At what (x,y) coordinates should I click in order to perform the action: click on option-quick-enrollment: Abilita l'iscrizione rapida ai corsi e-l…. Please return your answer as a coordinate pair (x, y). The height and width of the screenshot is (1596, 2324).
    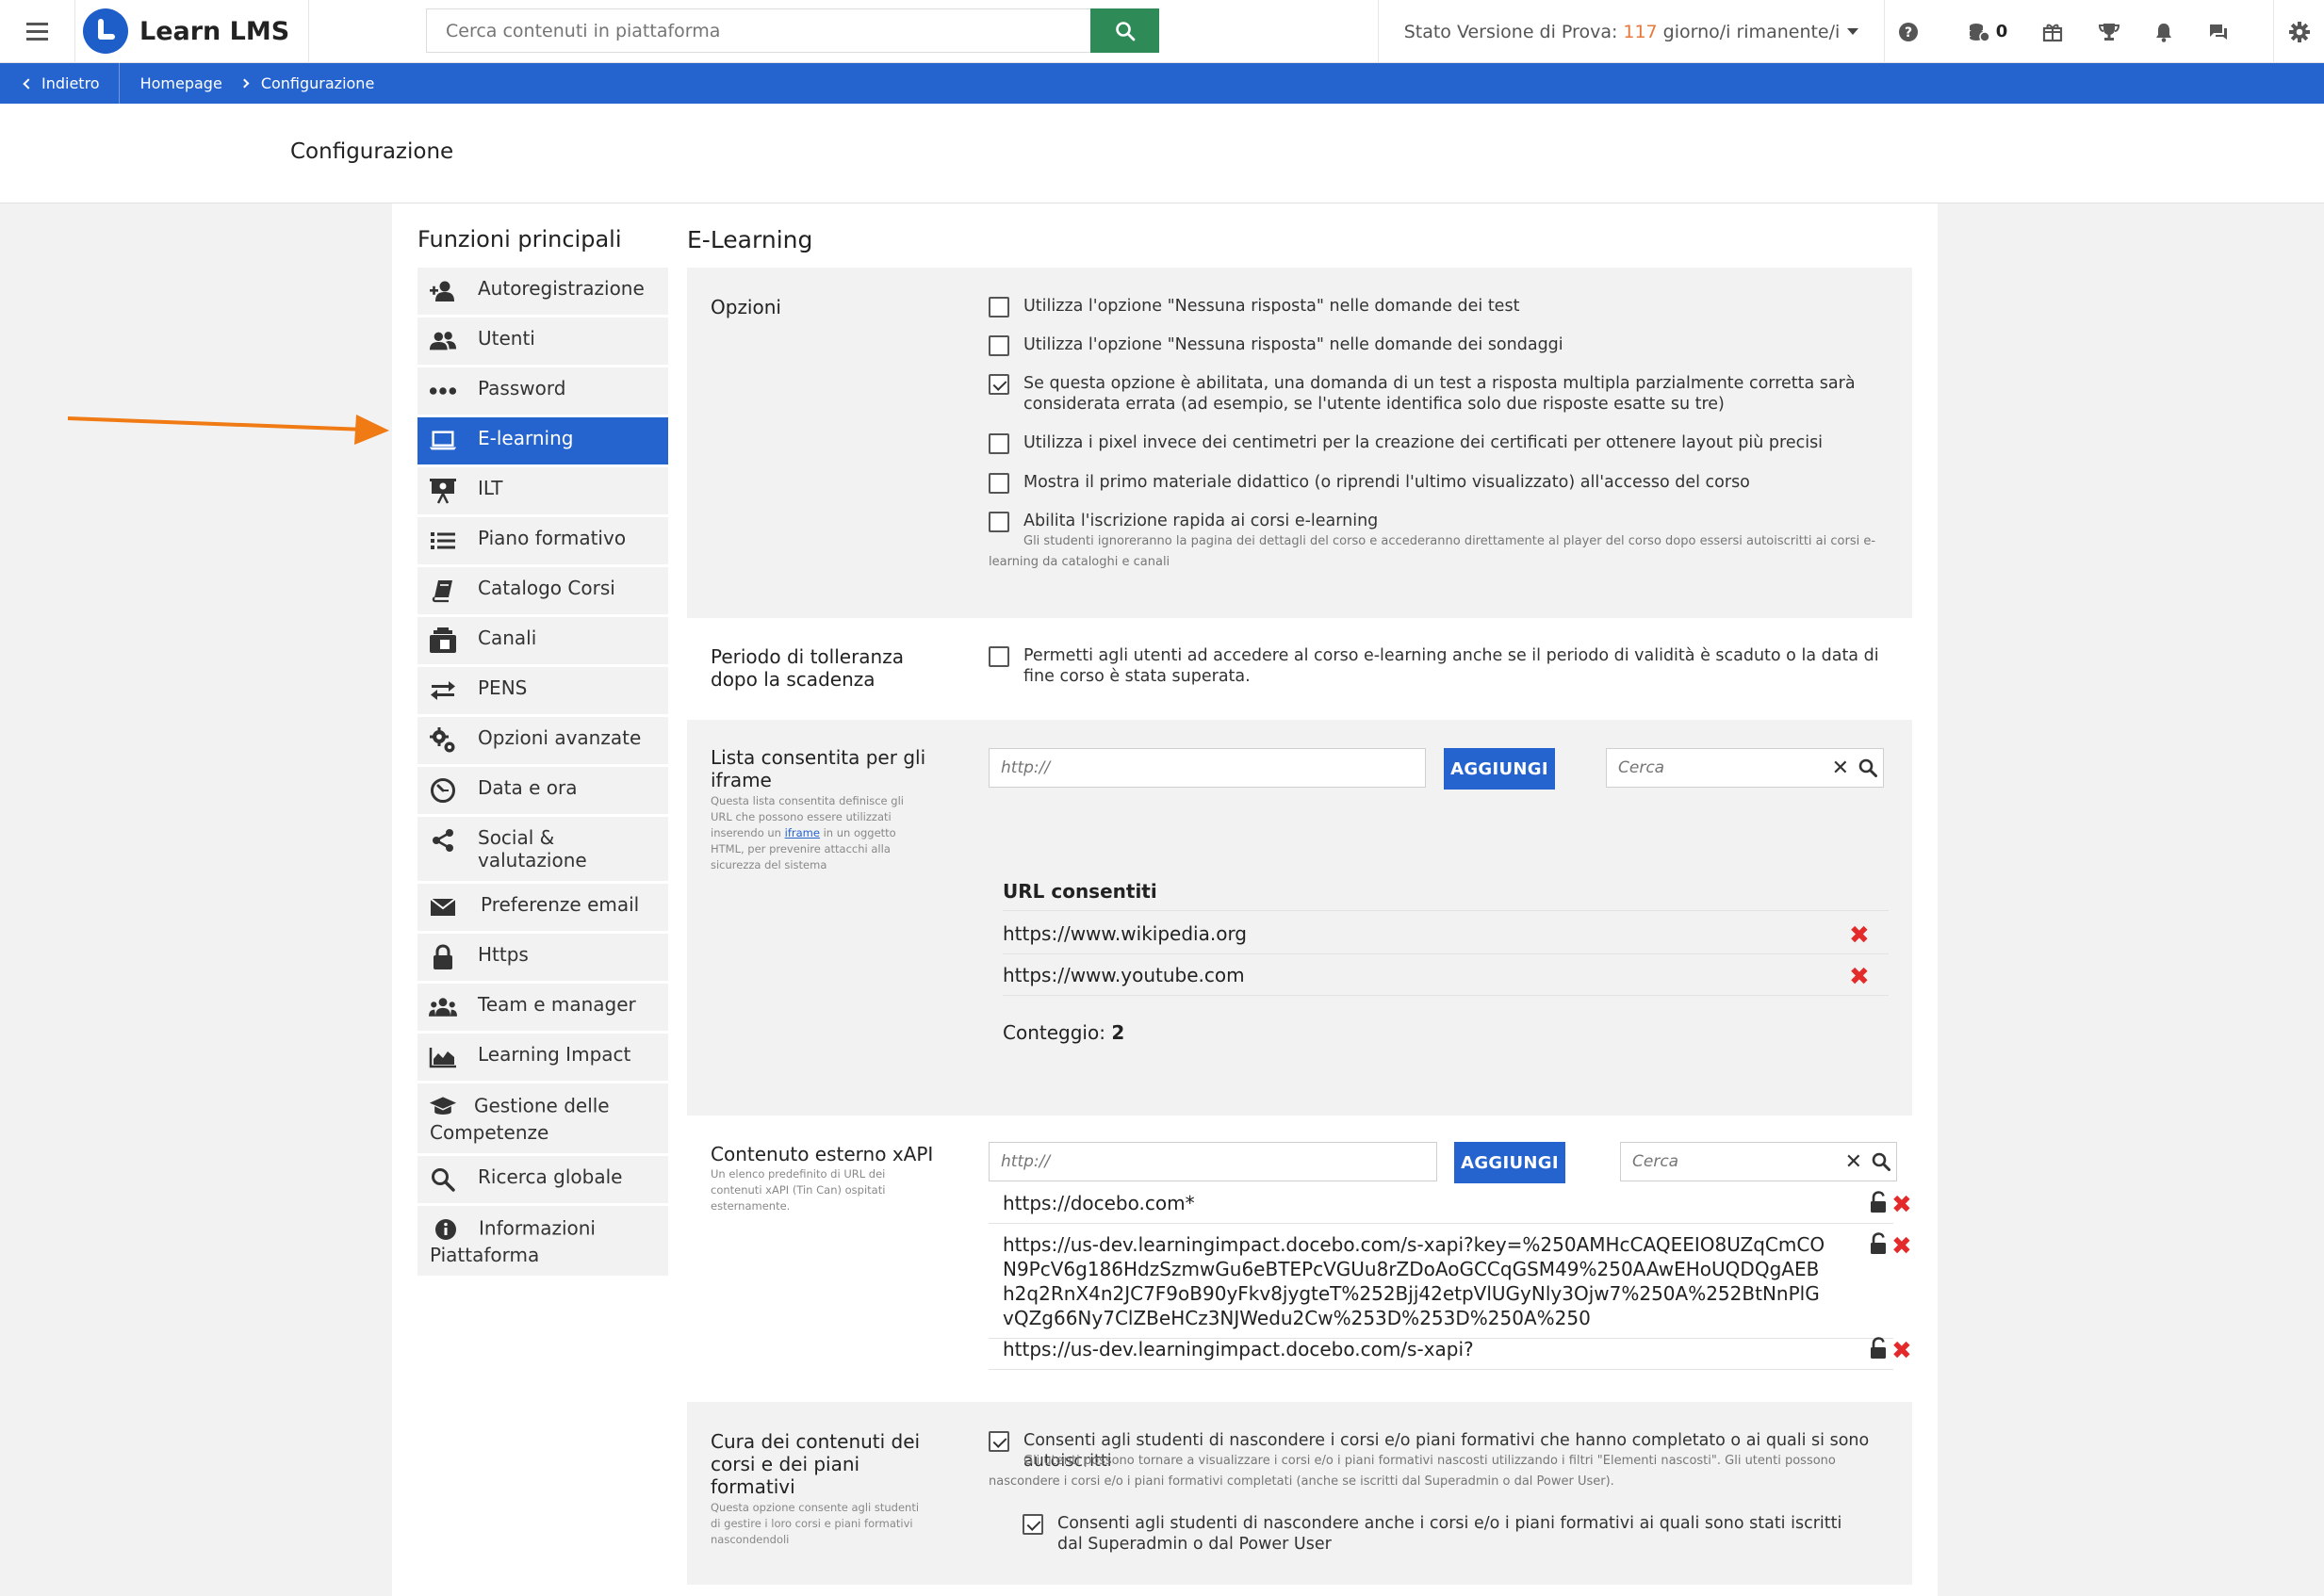
    Looking at the image, I should click on (1441, 521).